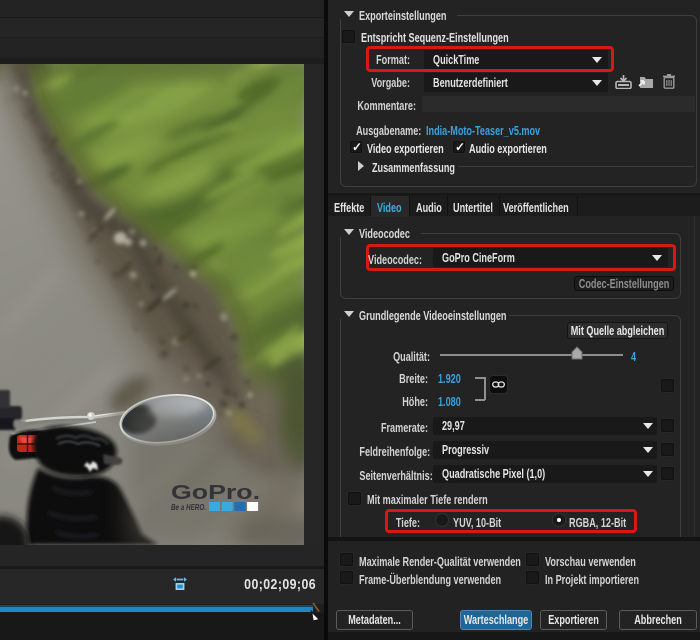 The image size is (700, 640). Describe the element at coordinates (215, 493) in the screenshot. I see `svg-text: GoPro.` at that location.